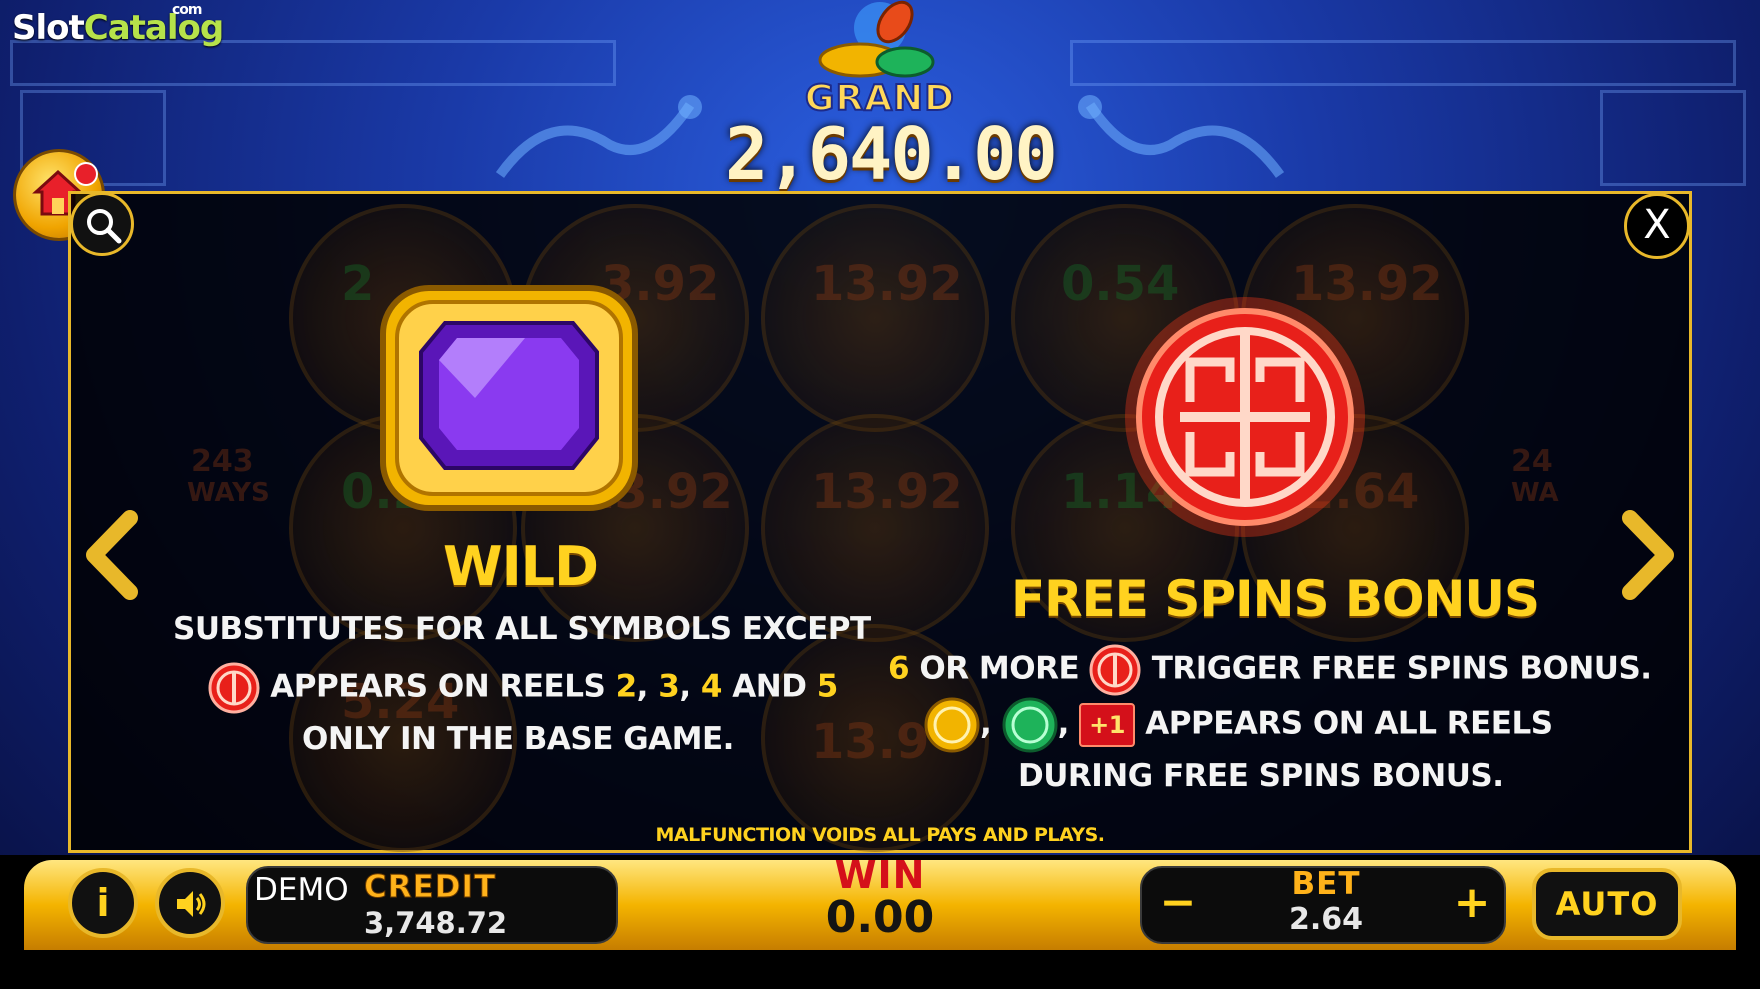  I want to click on free-spins-line-1: 6 OR MORE TRIGGER FREE SPINS BONUS., so click(1270, 670).